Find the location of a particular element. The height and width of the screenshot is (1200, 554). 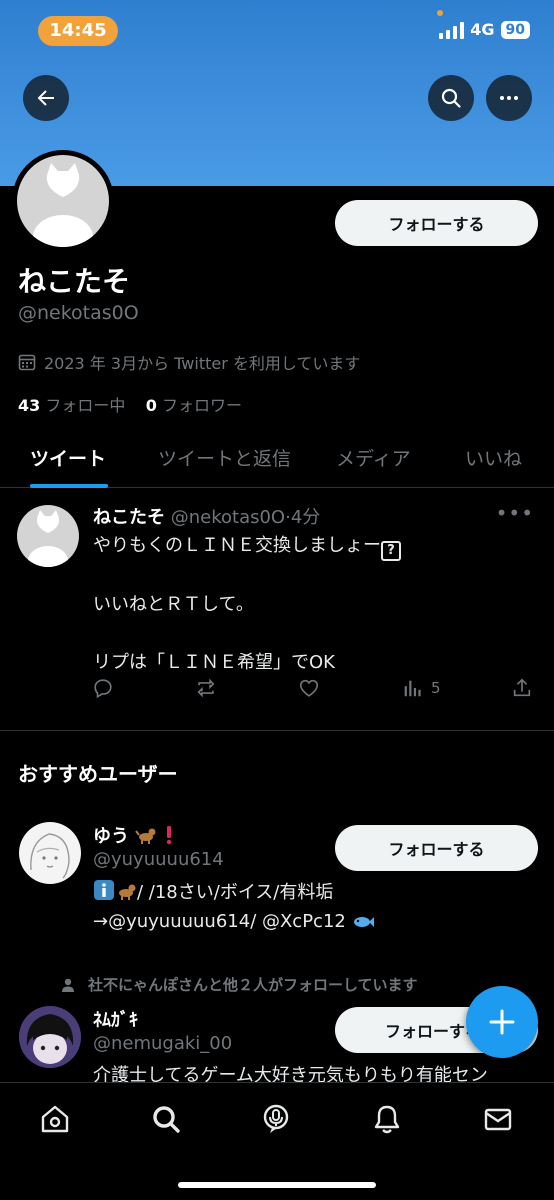

home-icon is located at coordinates (55, 1119).